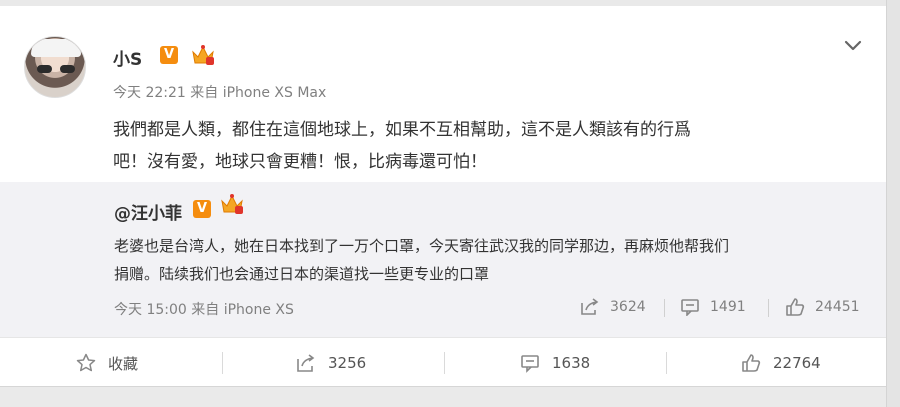 Image resolution: width=900 pixels, height=407 pixels. I want to click on repost-share-button: 3624, so click(613, 307).